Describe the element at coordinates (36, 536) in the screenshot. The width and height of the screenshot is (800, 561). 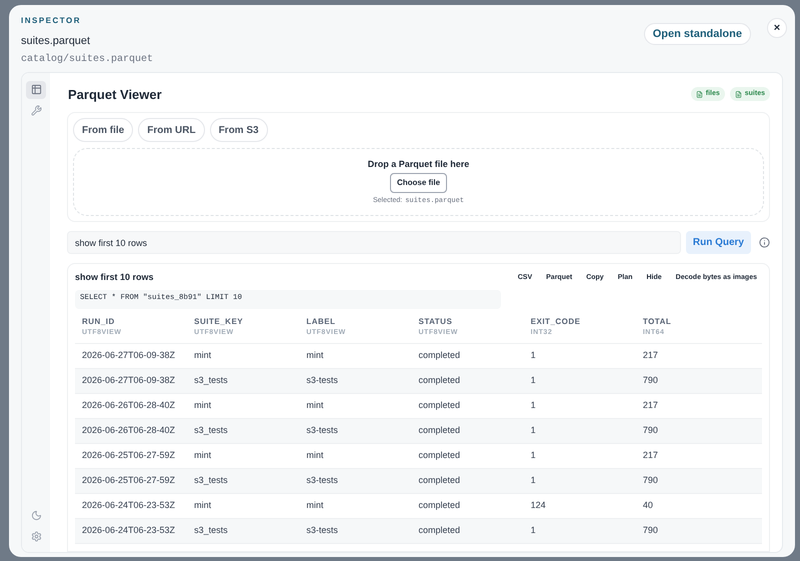
I see `settings-icon` at that location.